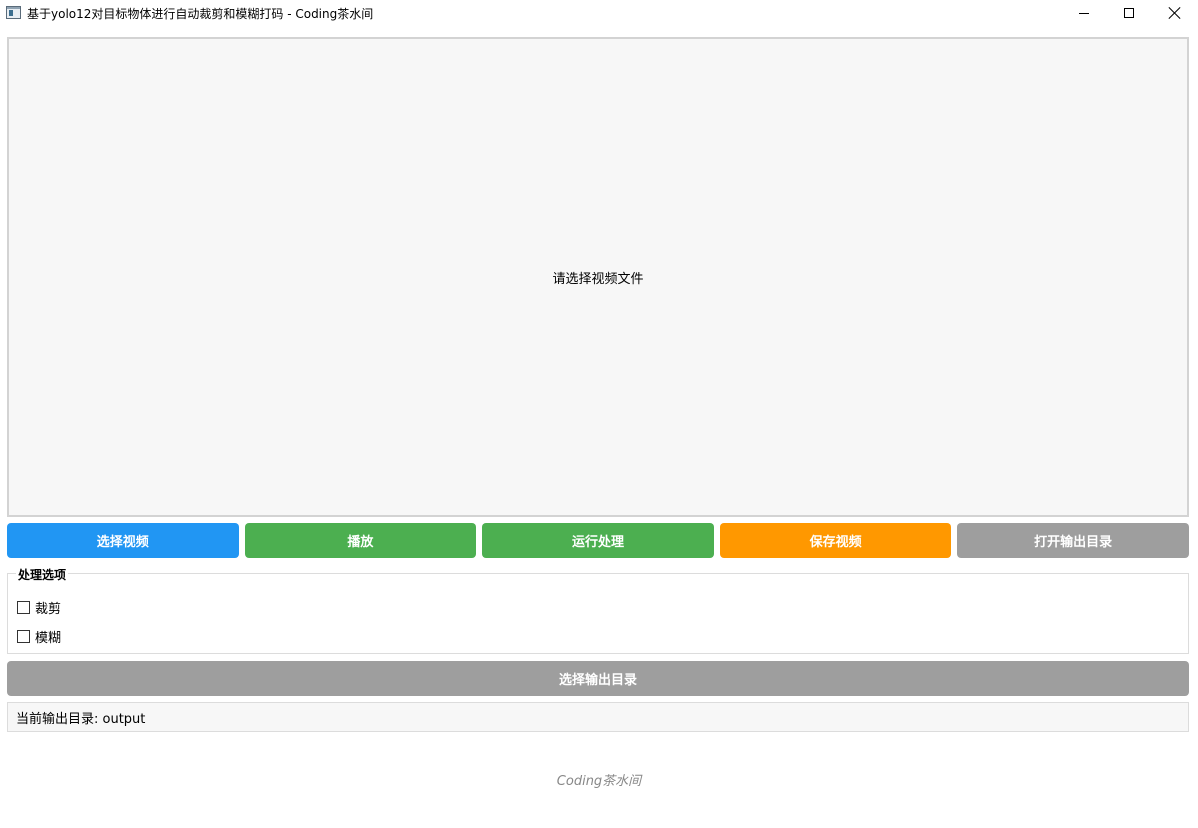 This screenshot has height=828, width=1198. I want to click on crop-option: 裁剪, so click(39, 607).